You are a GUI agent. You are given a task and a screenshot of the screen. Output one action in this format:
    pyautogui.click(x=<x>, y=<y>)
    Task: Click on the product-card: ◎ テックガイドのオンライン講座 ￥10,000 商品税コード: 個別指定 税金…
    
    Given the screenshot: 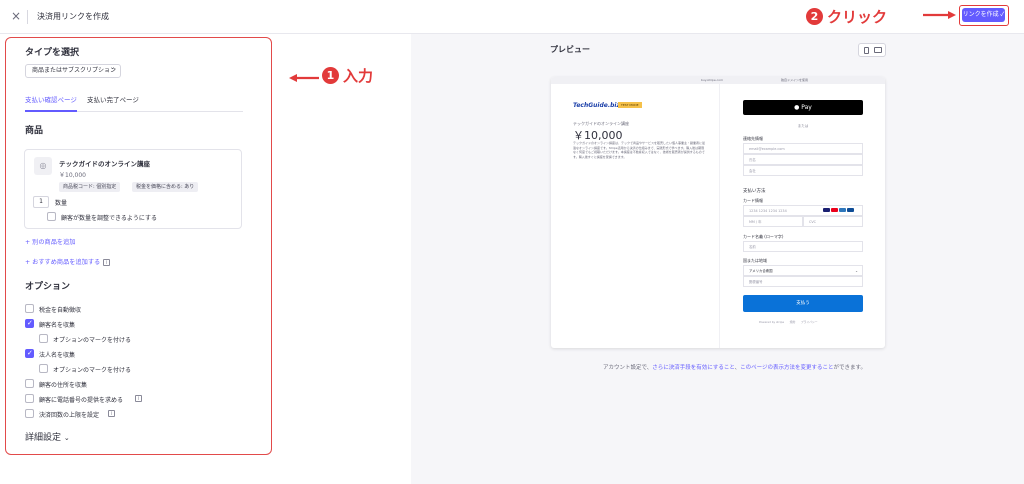 What is the action you would take?
    pyautogui.click(x=133, y=189)
    